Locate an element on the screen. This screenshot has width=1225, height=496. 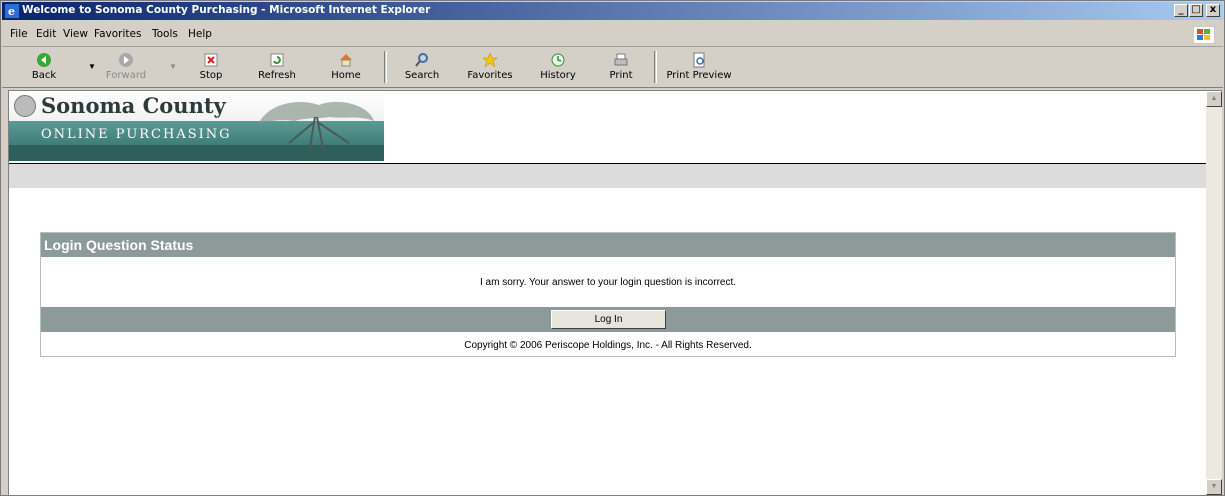
scroll-up-button: ▲ is located at coordinates (1214, 99).